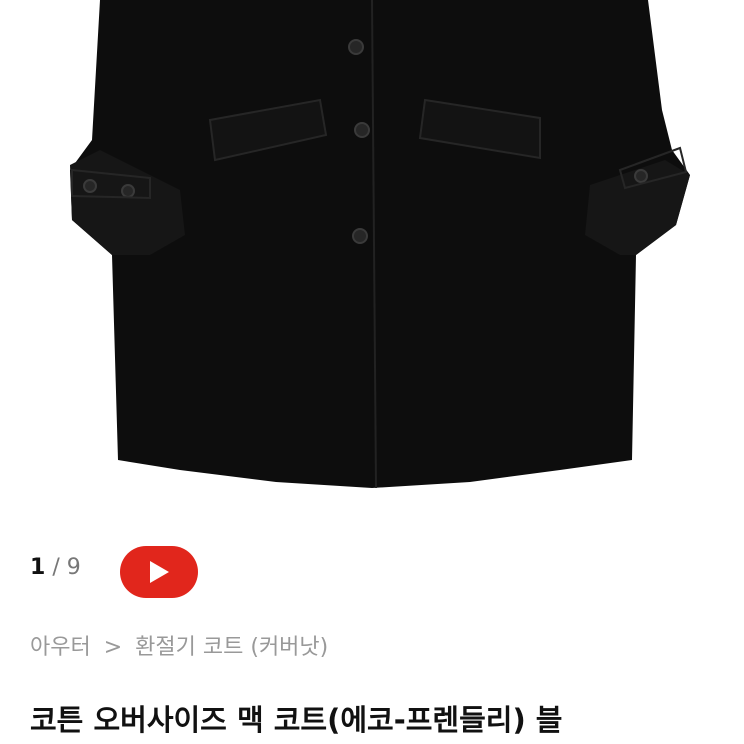 Image resolution: width=744 pixels, height=744 pixels. What do you see at coordinates (296, 720) in the screenshot?
I see `product-title: 코튼 오버사이즈 맥 코트(에코-프렌들리) 블` at bounding box center [296, 720].